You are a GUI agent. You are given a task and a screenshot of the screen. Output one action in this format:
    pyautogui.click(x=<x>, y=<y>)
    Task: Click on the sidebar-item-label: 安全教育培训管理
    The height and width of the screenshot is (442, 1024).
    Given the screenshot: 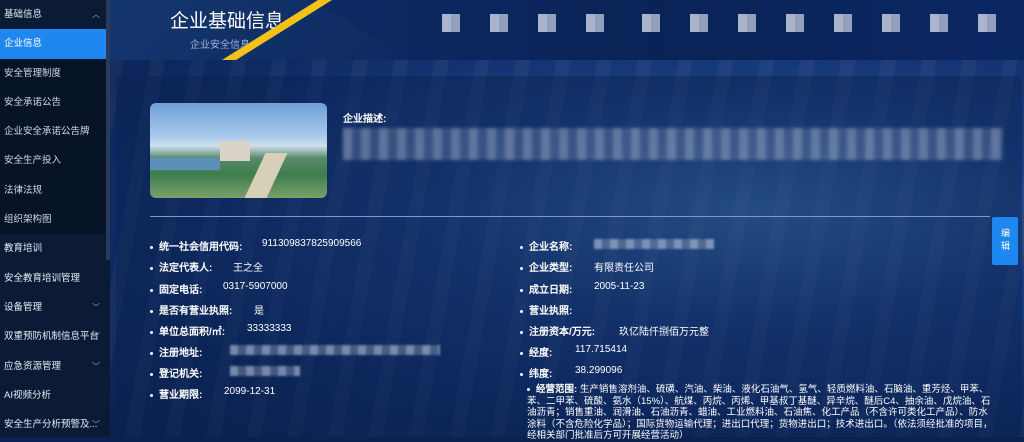 What is the action you would take?
    pyautogui.click(x=42, y=278)
    